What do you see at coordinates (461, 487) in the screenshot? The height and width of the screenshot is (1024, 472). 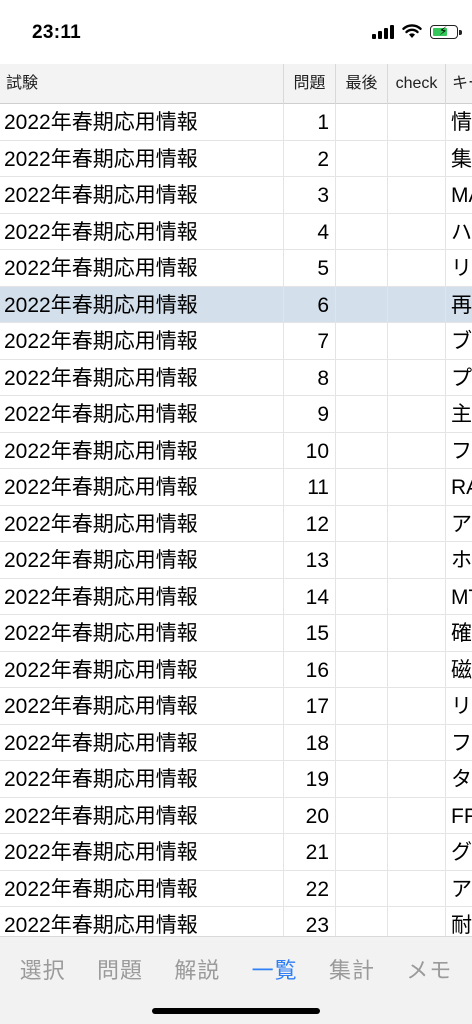 I see `keyword-cell: RA` at bounding box center [461, 487].